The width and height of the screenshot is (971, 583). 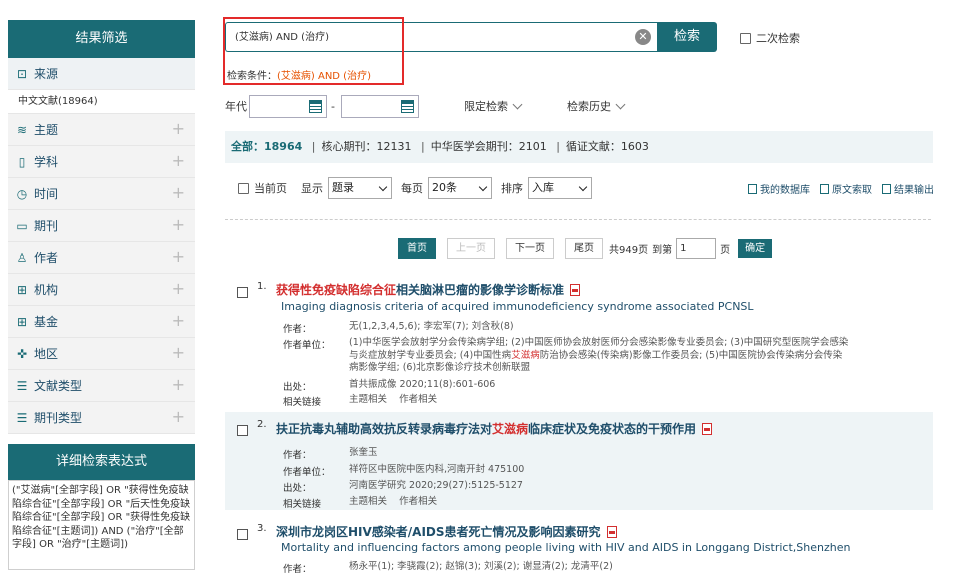 What do you see at coordinates (101, 354) in the screenshot?
I see `facet-region: ✜ 地区 +` at bounding box center [101, 354].